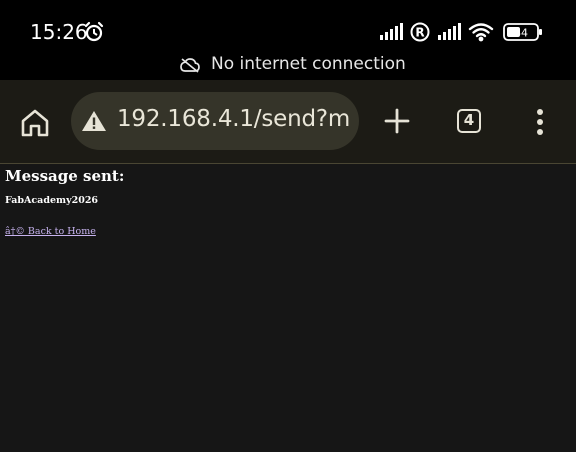 This screenshot has width=576, height=452. I want to click on battery-icon: 44, so click(522, 32).